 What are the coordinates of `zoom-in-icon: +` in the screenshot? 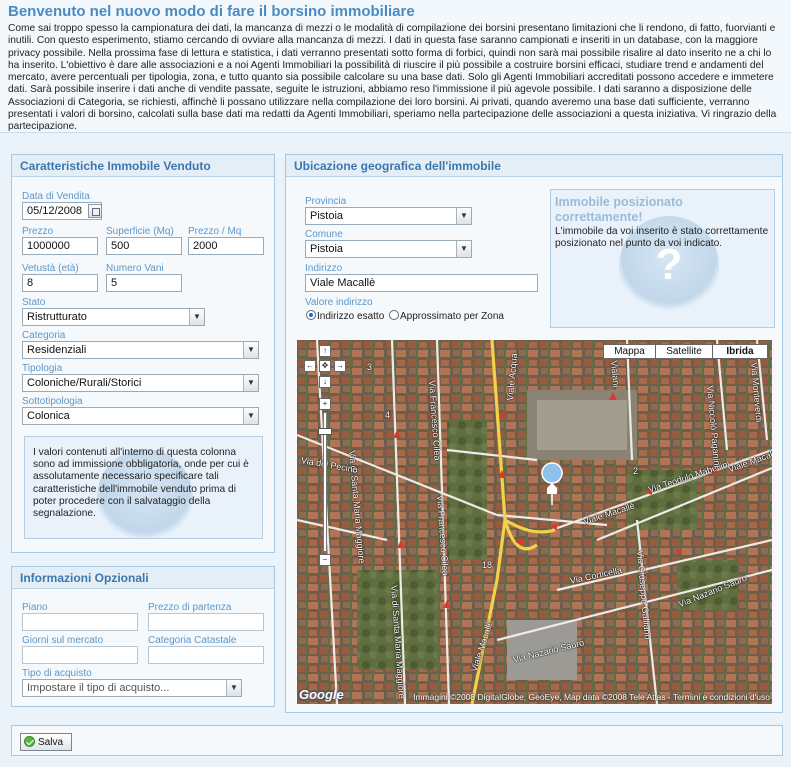 It's located at (325, 404).